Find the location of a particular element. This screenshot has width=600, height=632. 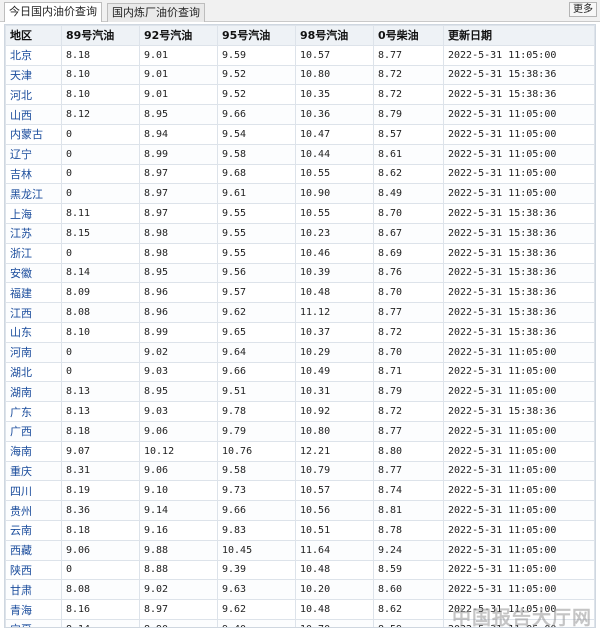

region-link: 吉林 is located at coordinates (33, 174).